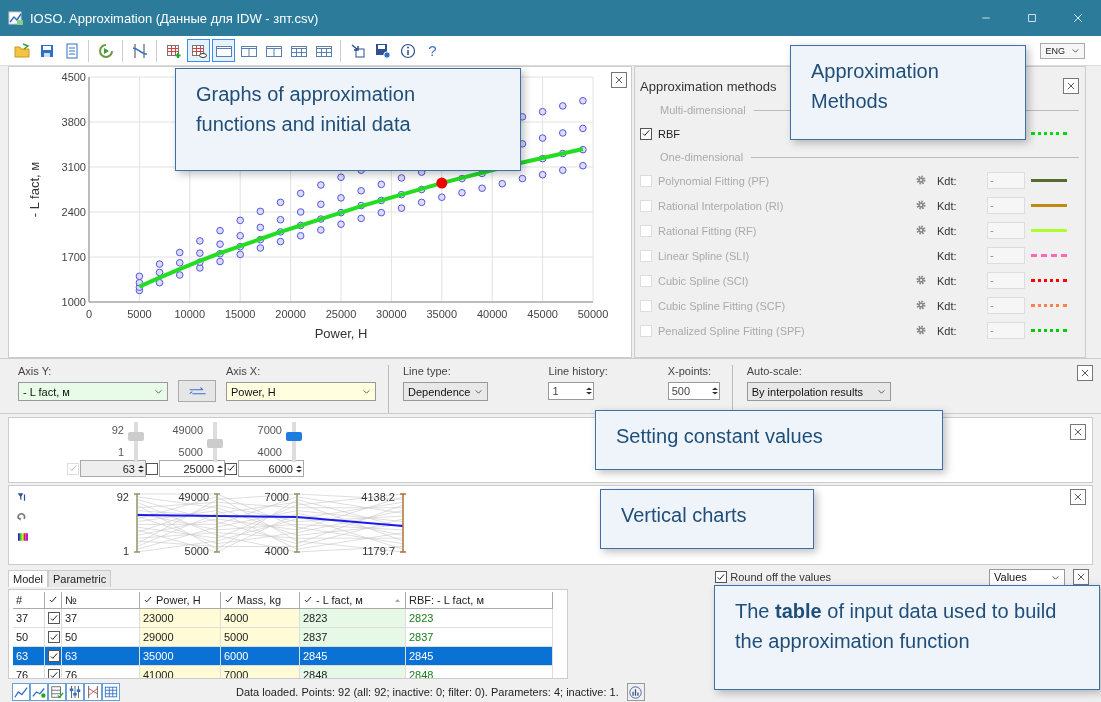  What do you see at coordinates (269, 452) in the screenshot?
I see `min-value: 4000` at bounding box center [269, 452].